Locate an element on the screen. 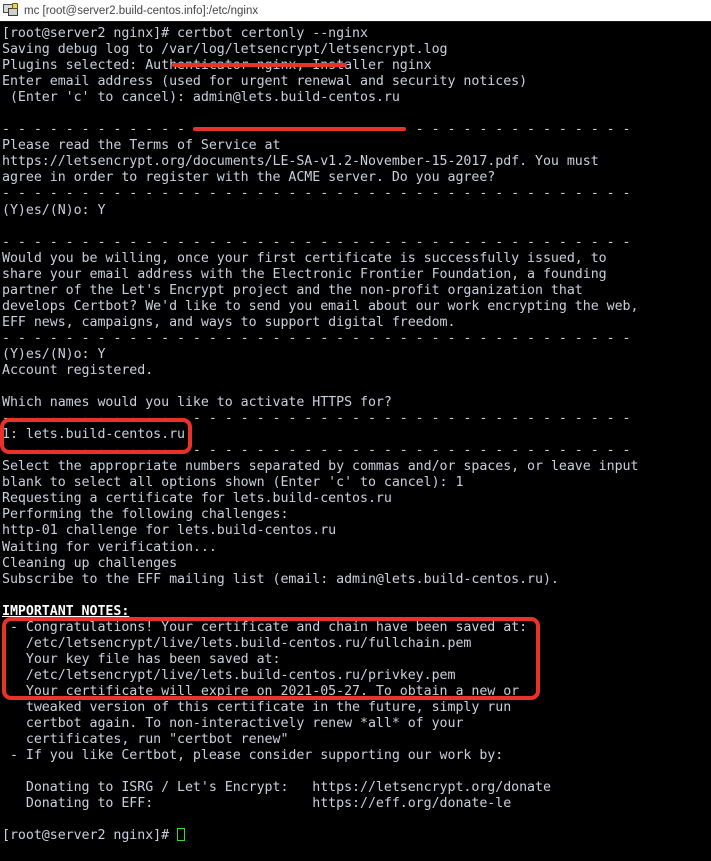  terminal-line: certificates, run "certbot renew" is located at coordinates (145, 740).